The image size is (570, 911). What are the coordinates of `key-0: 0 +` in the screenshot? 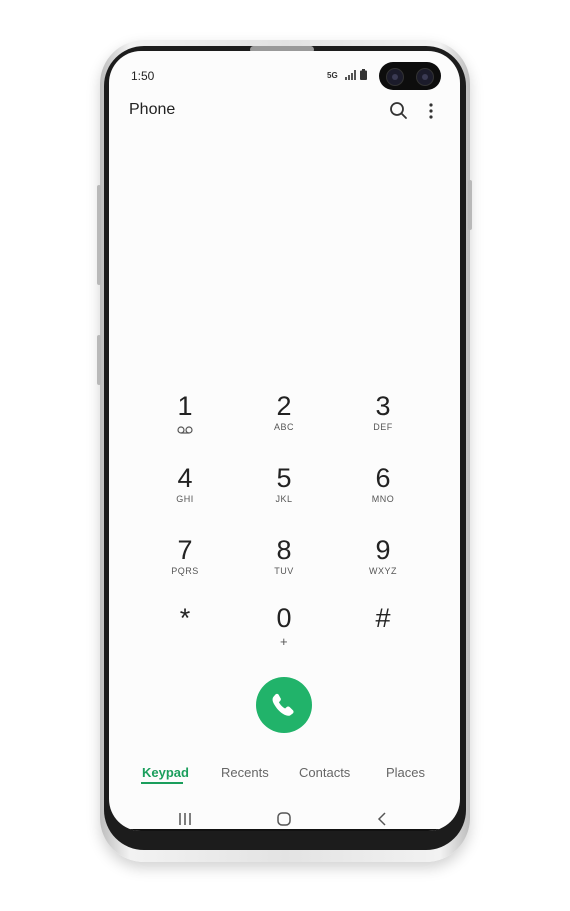 It's located at (284, 633).